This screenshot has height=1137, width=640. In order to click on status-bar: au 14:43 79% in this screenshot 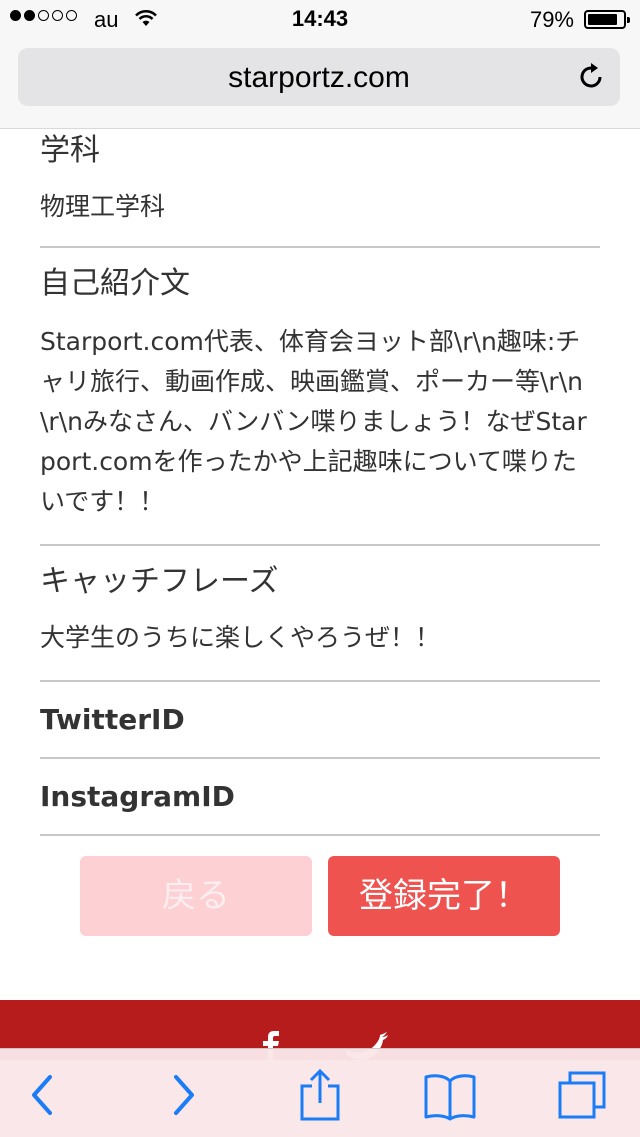, I will do `click(320, 20)`.